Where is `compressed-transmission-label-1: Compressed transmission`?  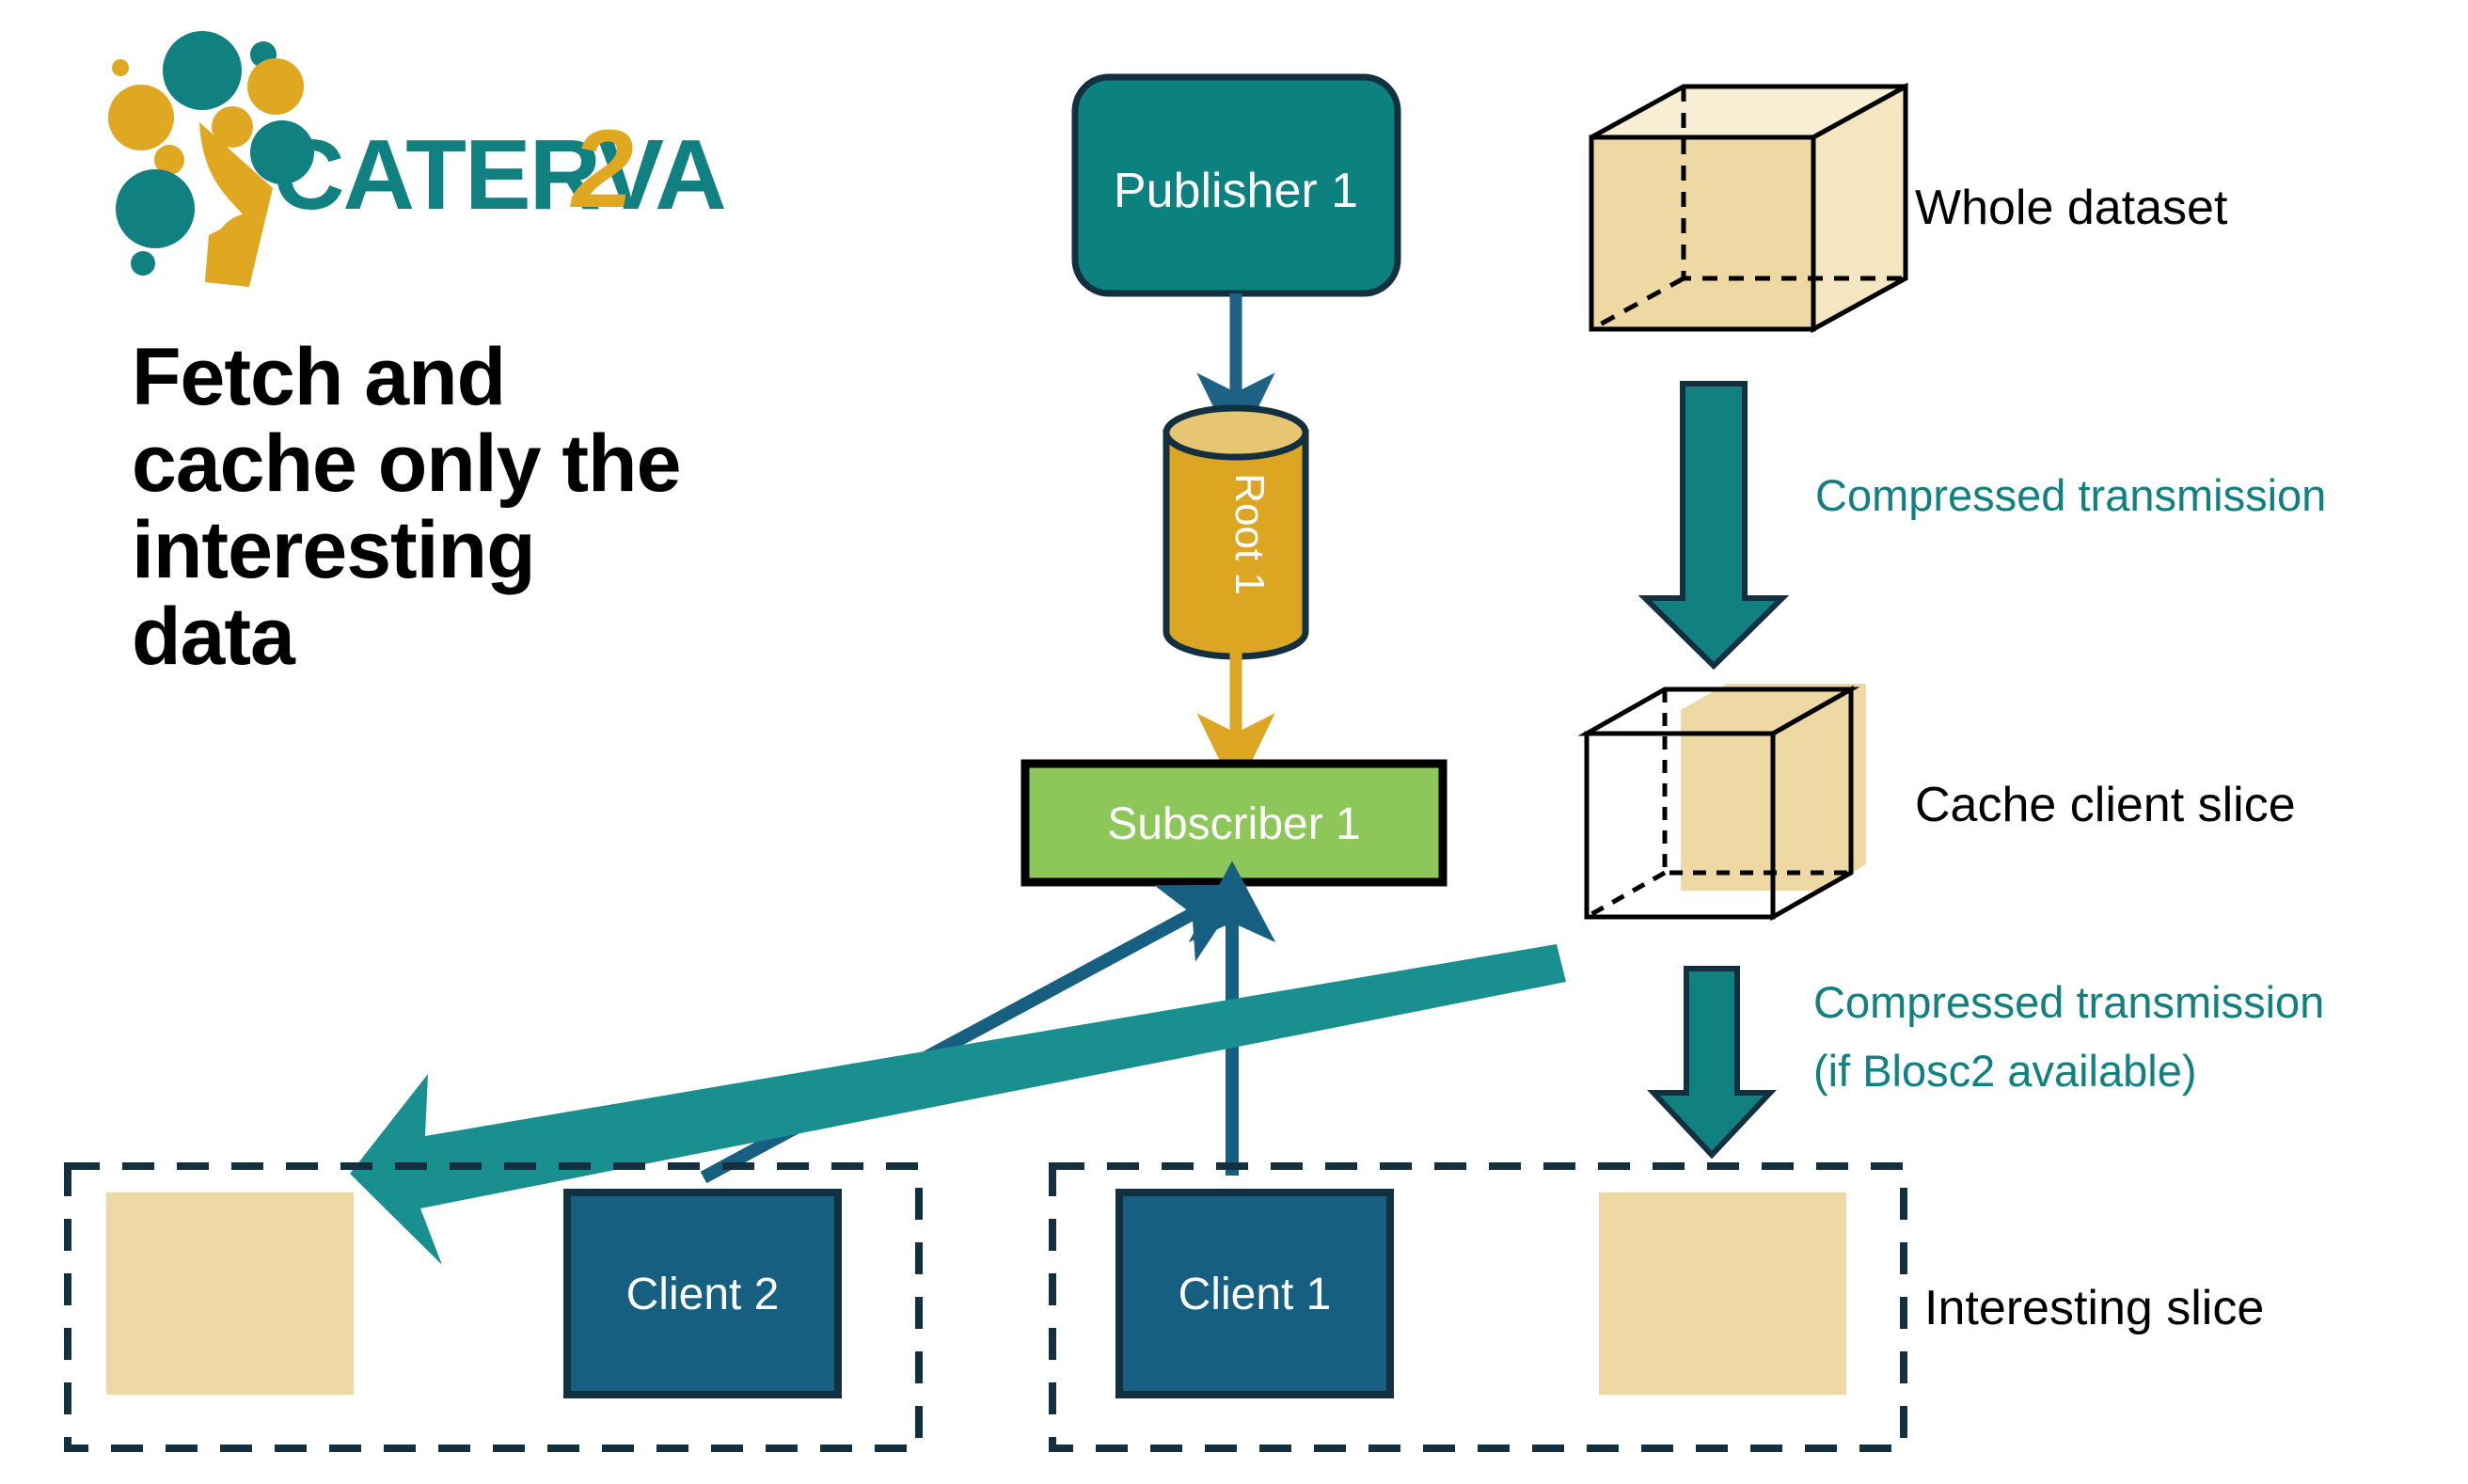
compressed-transmission-label-1: Compressed transmission is located at coordinates (2071, 495).